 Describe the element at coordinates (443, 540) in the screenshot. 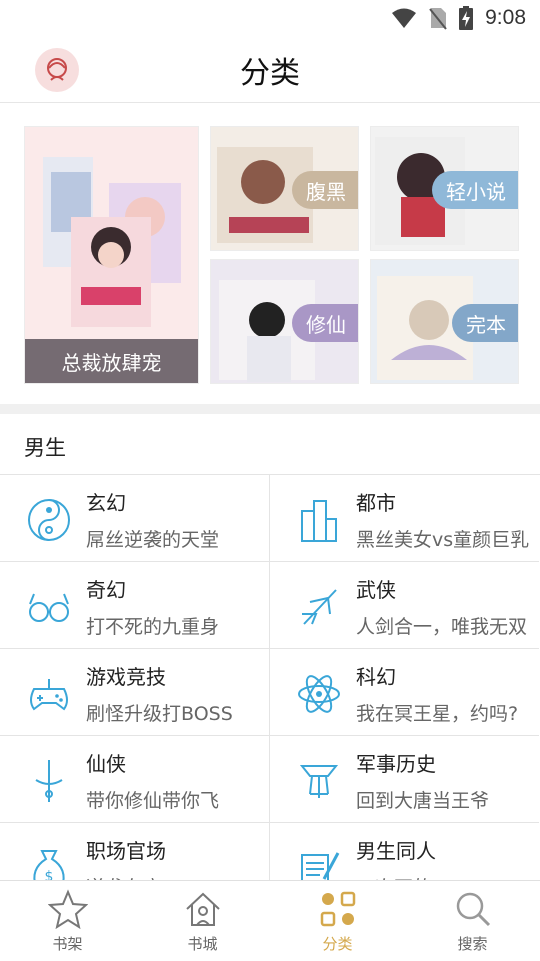

I see `category-desc: 黑丝美女vs童颜巨乳` at that location.